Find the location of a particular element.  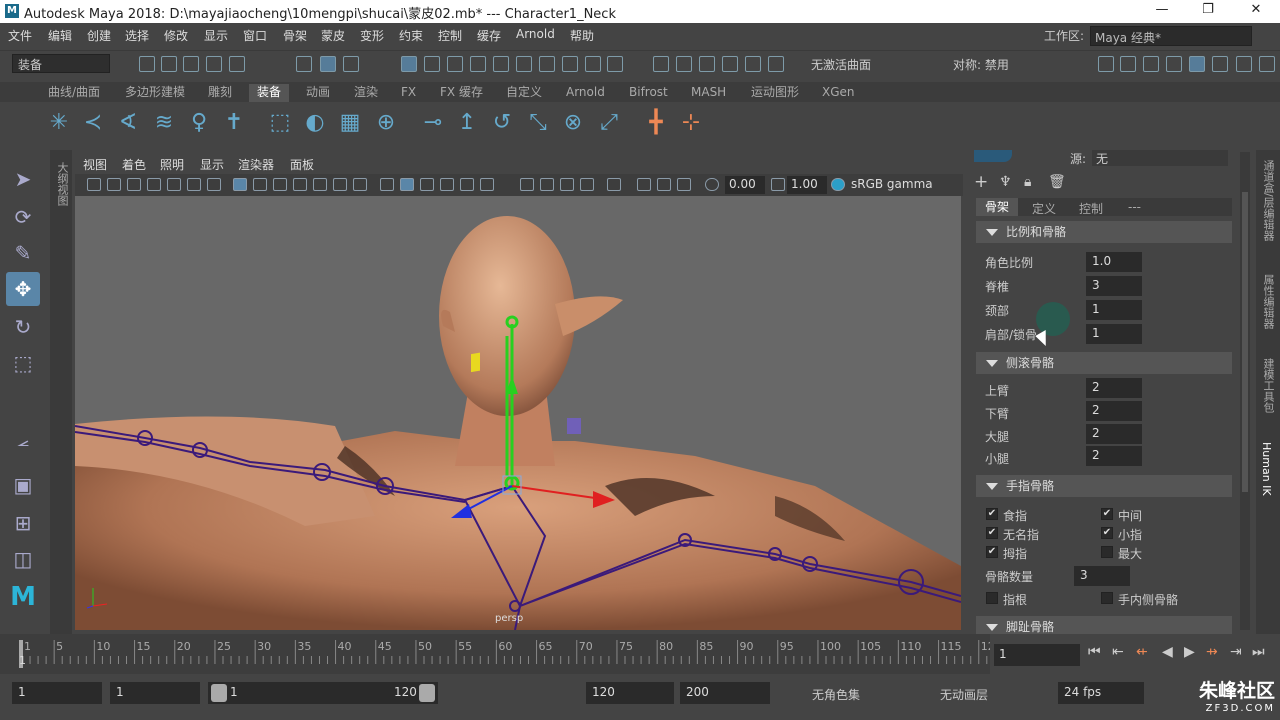

field-character-scale: 1.0 is located at coordinates (1114, 262).